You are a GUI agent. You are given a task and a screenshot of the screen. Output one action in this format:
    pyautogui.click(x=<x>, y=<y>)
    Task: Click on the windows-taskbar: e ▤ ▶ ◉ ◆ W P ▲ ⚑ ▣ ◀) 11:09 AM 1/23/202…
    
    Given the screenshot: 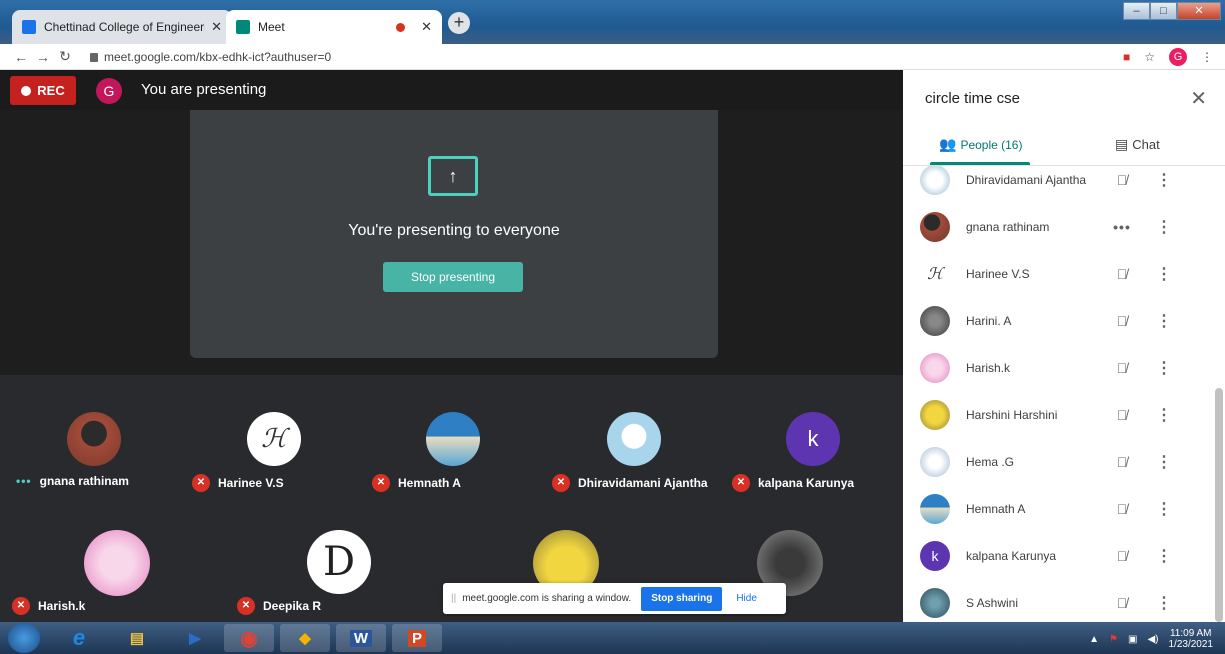 What is the action you would take?
    pyautogui.click(x=612, y=638)
    